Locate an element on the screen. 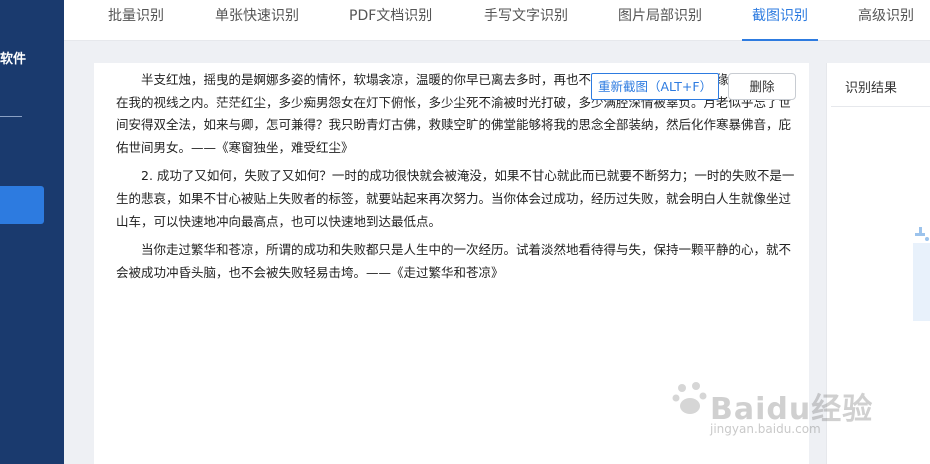 This screenshot has height=464, width=930. sidebar-divider is located at coordinates (11, 116).